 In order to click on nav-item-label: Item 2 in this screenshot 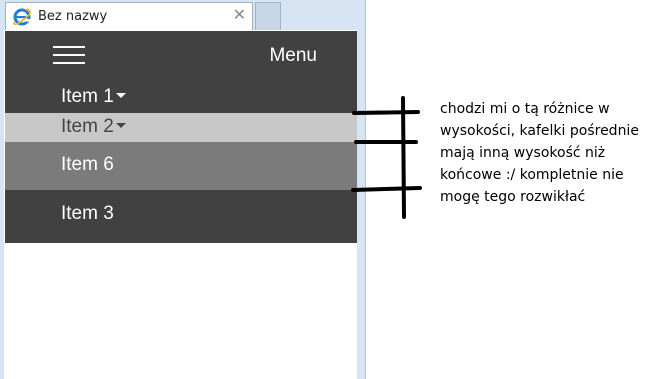, I will do `click(93, 127)`.